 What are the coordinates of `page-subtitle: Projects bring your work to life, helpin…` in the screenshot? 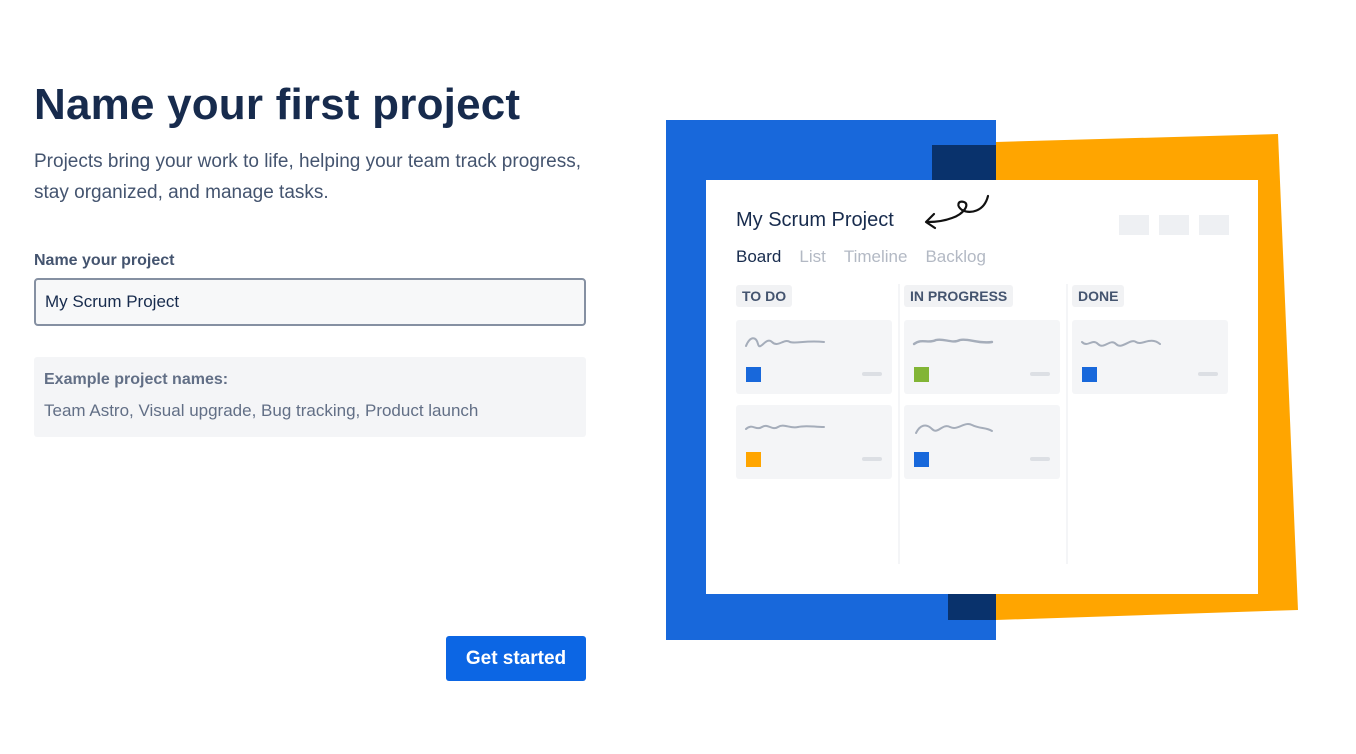 It's located at (308, 177).